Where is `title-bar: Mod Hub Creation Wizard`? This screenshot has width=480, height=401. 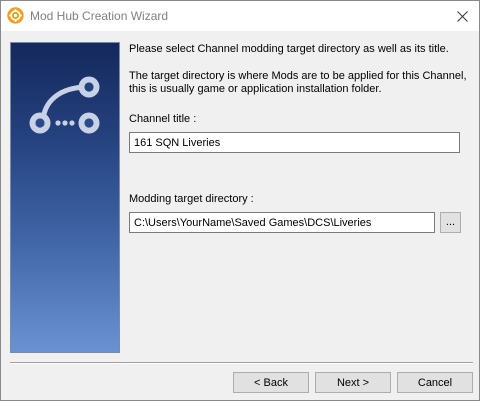
title-bar: Mod Hub Creation Wizard is located at coordinates (240, 16).